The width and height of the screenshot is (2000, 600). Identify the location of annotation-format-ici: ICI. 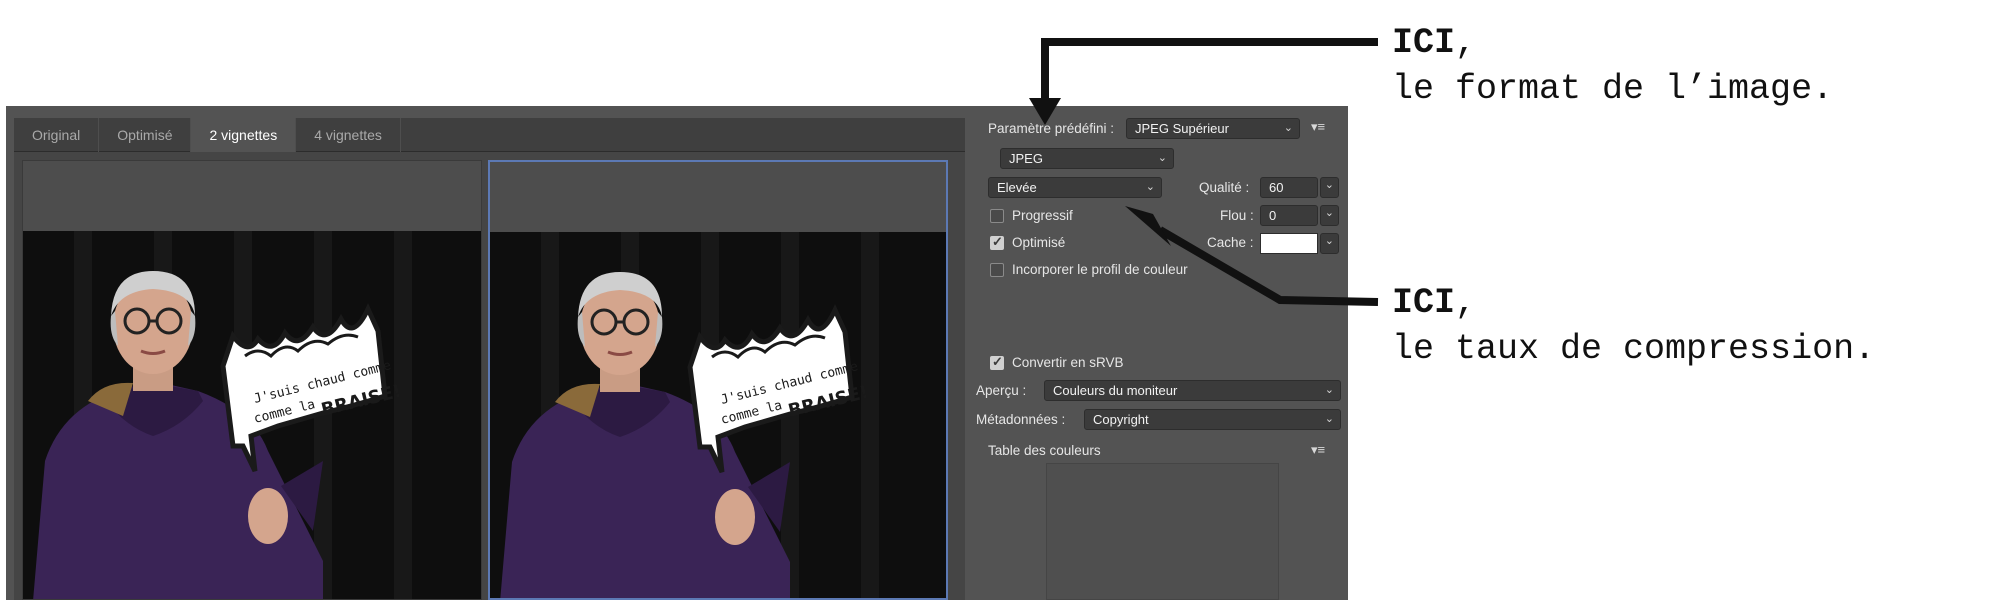
(1424, 43).